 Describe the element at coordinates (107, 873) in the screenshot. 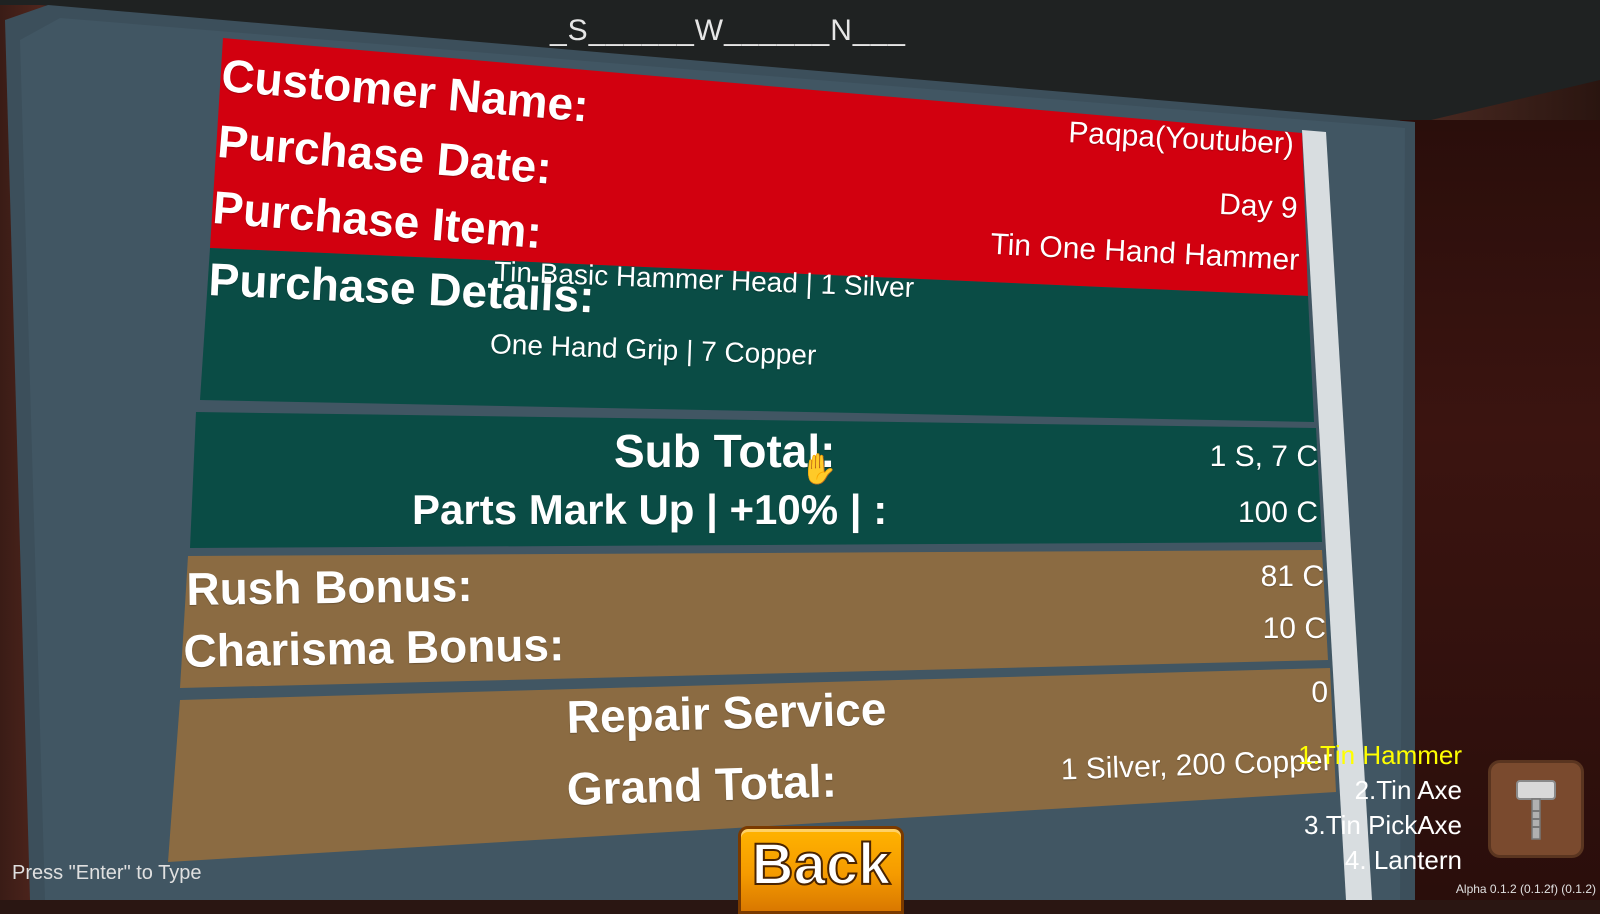

I see `type-hint: Press "Enter" to Type` at that location.